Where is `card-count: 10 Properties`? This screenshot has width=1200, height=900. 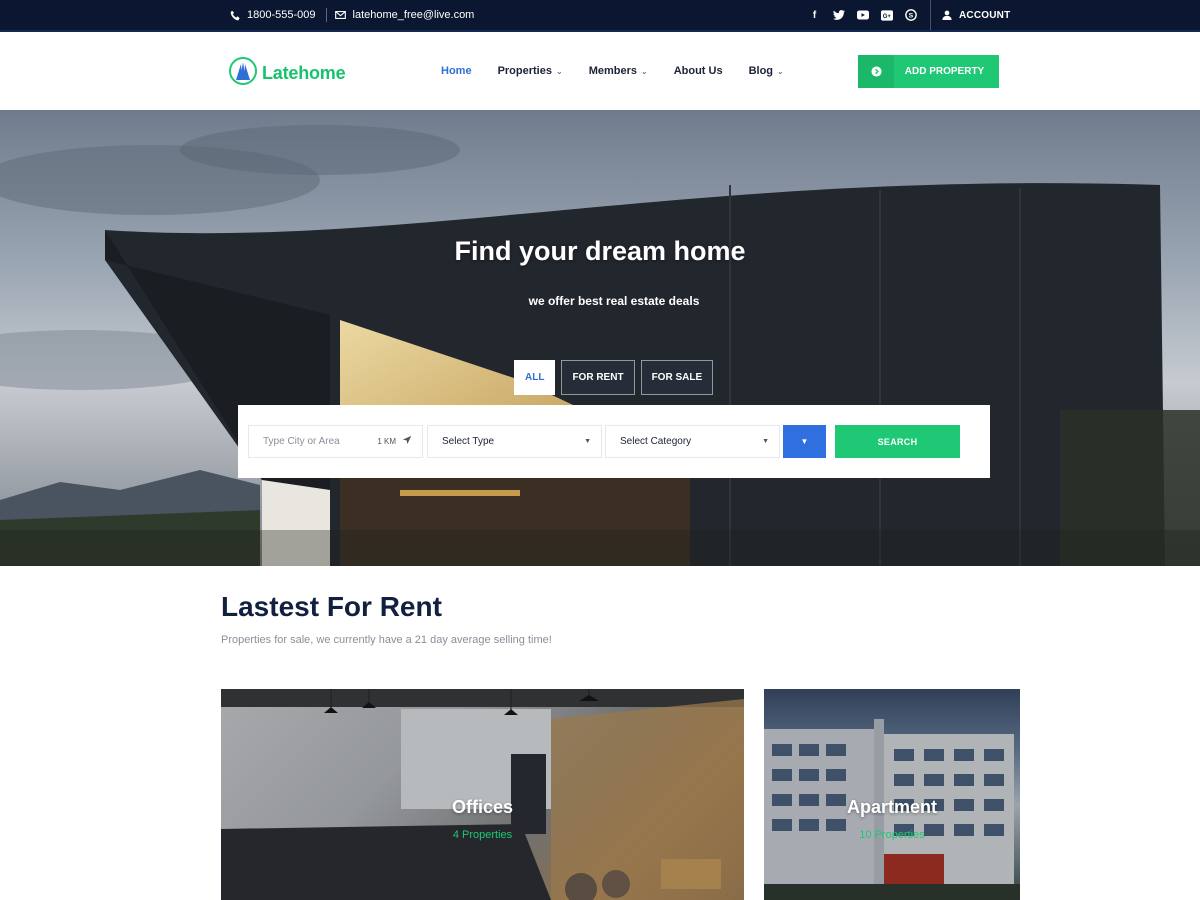
card-count: 10 Properties is located at coordinates (892, 835).